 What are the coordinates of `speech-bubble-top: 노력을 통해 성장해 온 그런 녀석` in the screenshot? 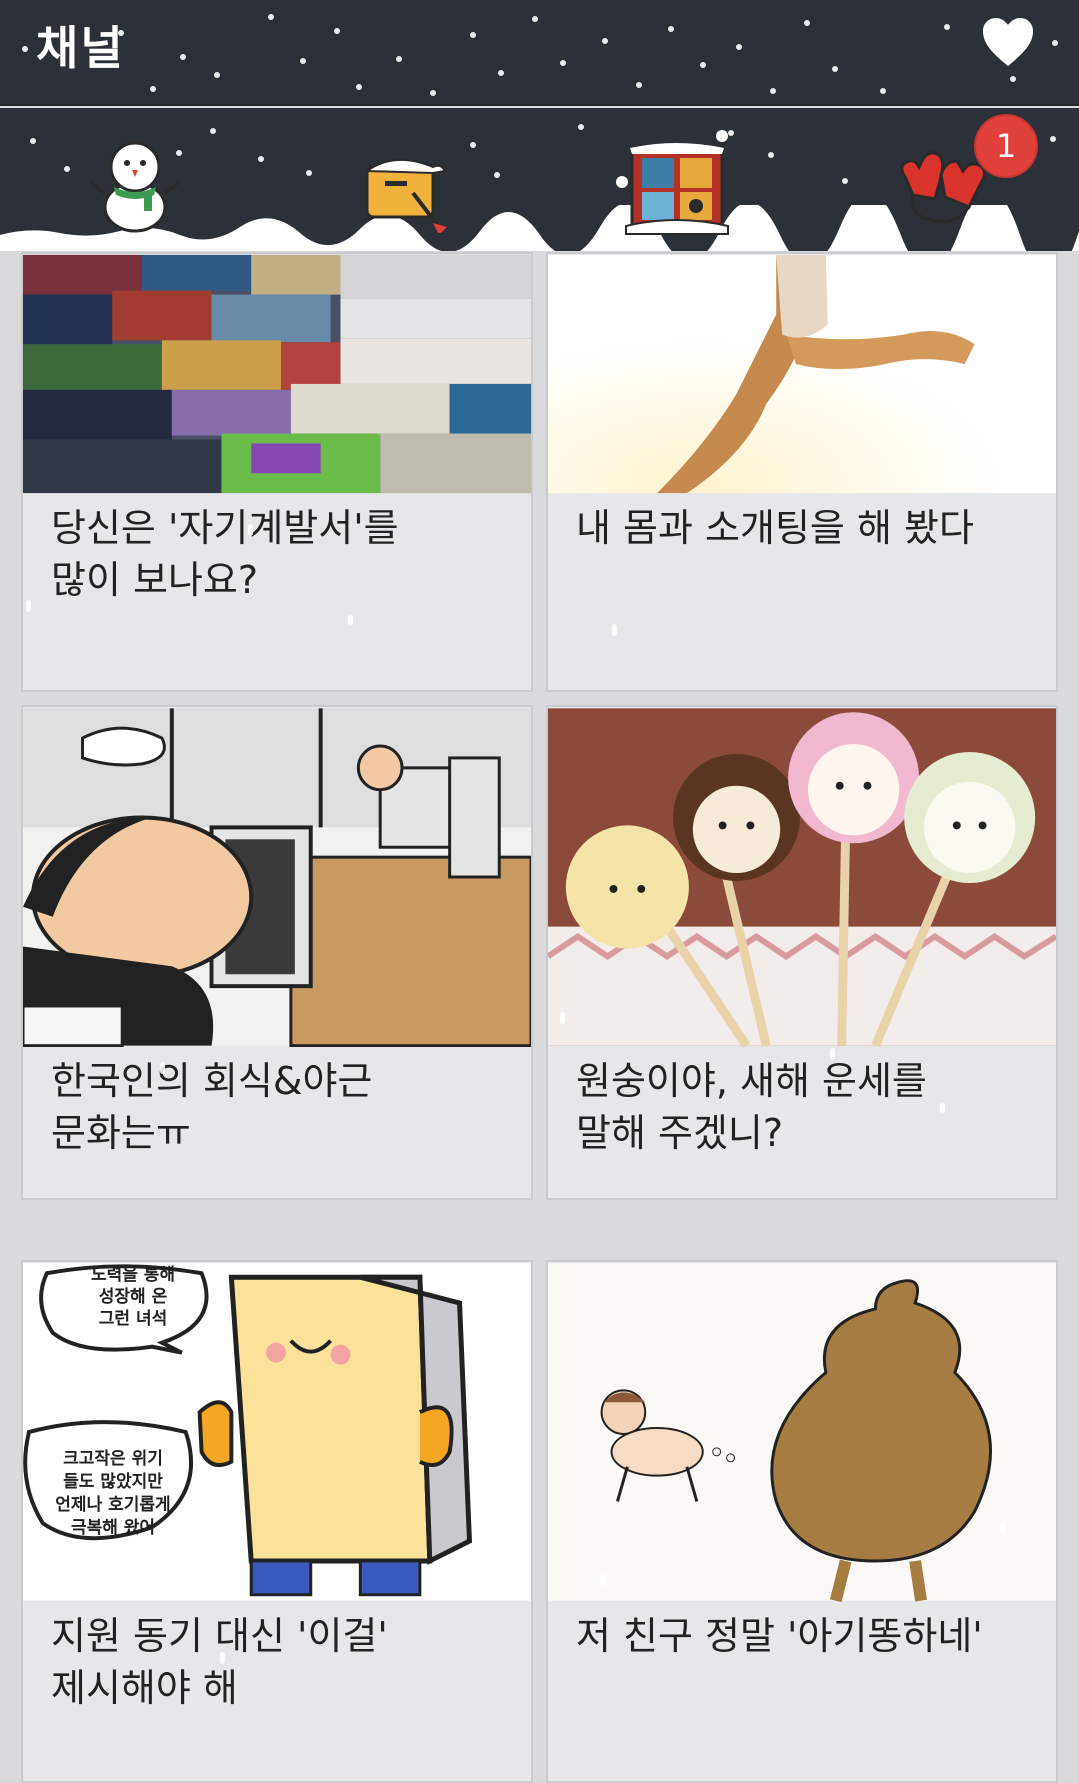 It's located at (133, 1297).